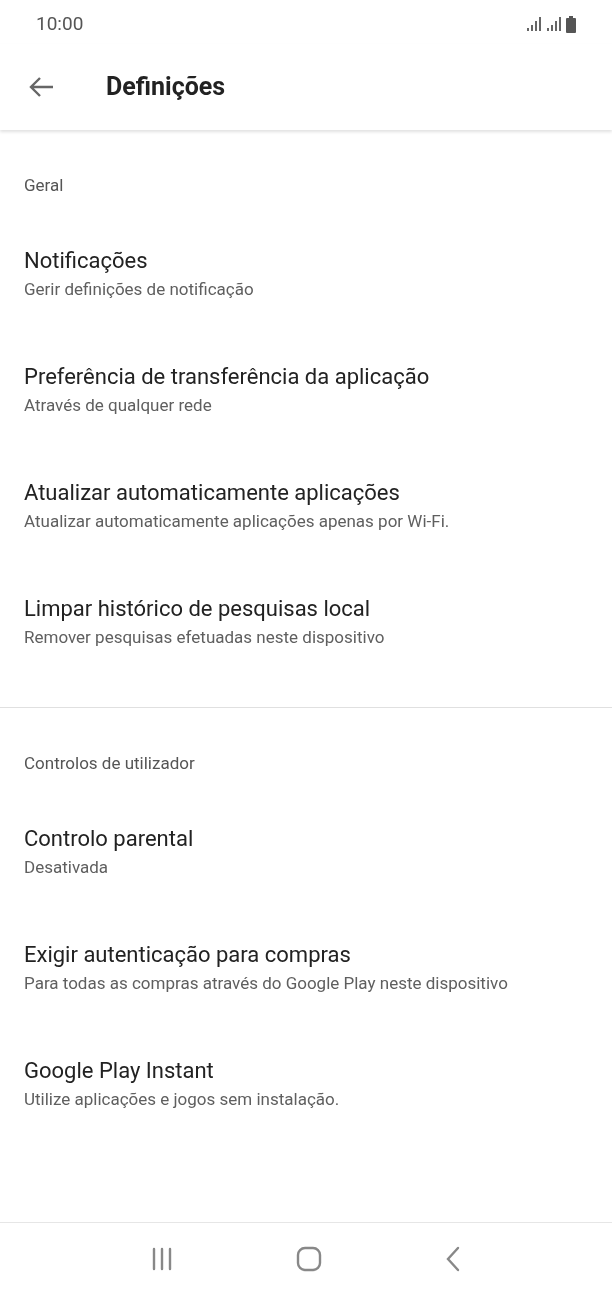  I want to click on item-subtitle: Através de qualquer rede, so click(118, 405).